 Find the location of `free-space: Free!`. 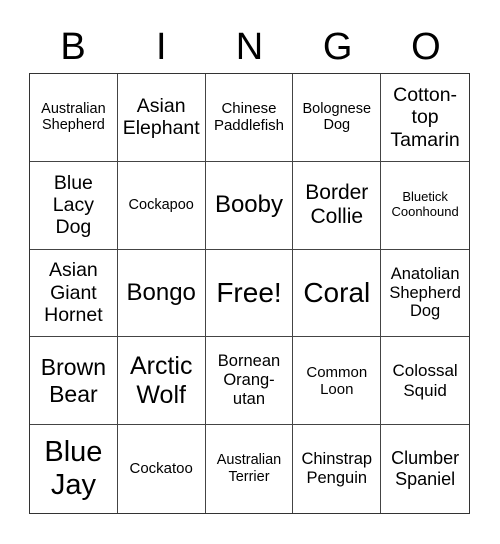

free-space: Free! is located at coordinates (249, 293).